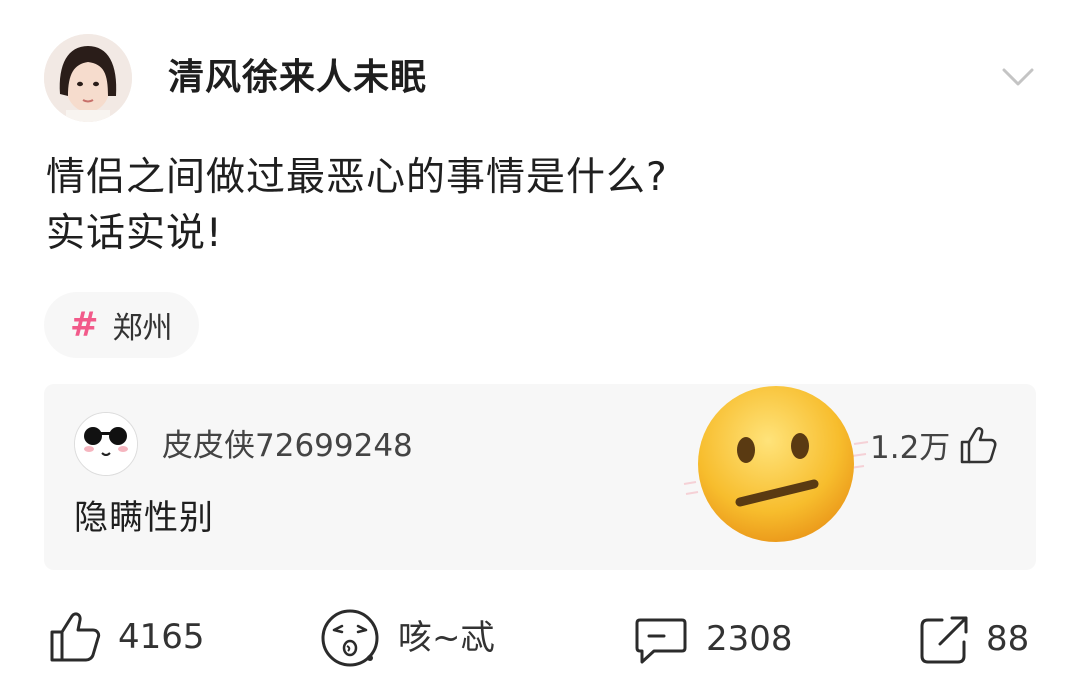 The image size is (1080, 674). Describe the element at coordinates (1018, 77) in the screenshot. I see `chevron-down-icon` at that location.